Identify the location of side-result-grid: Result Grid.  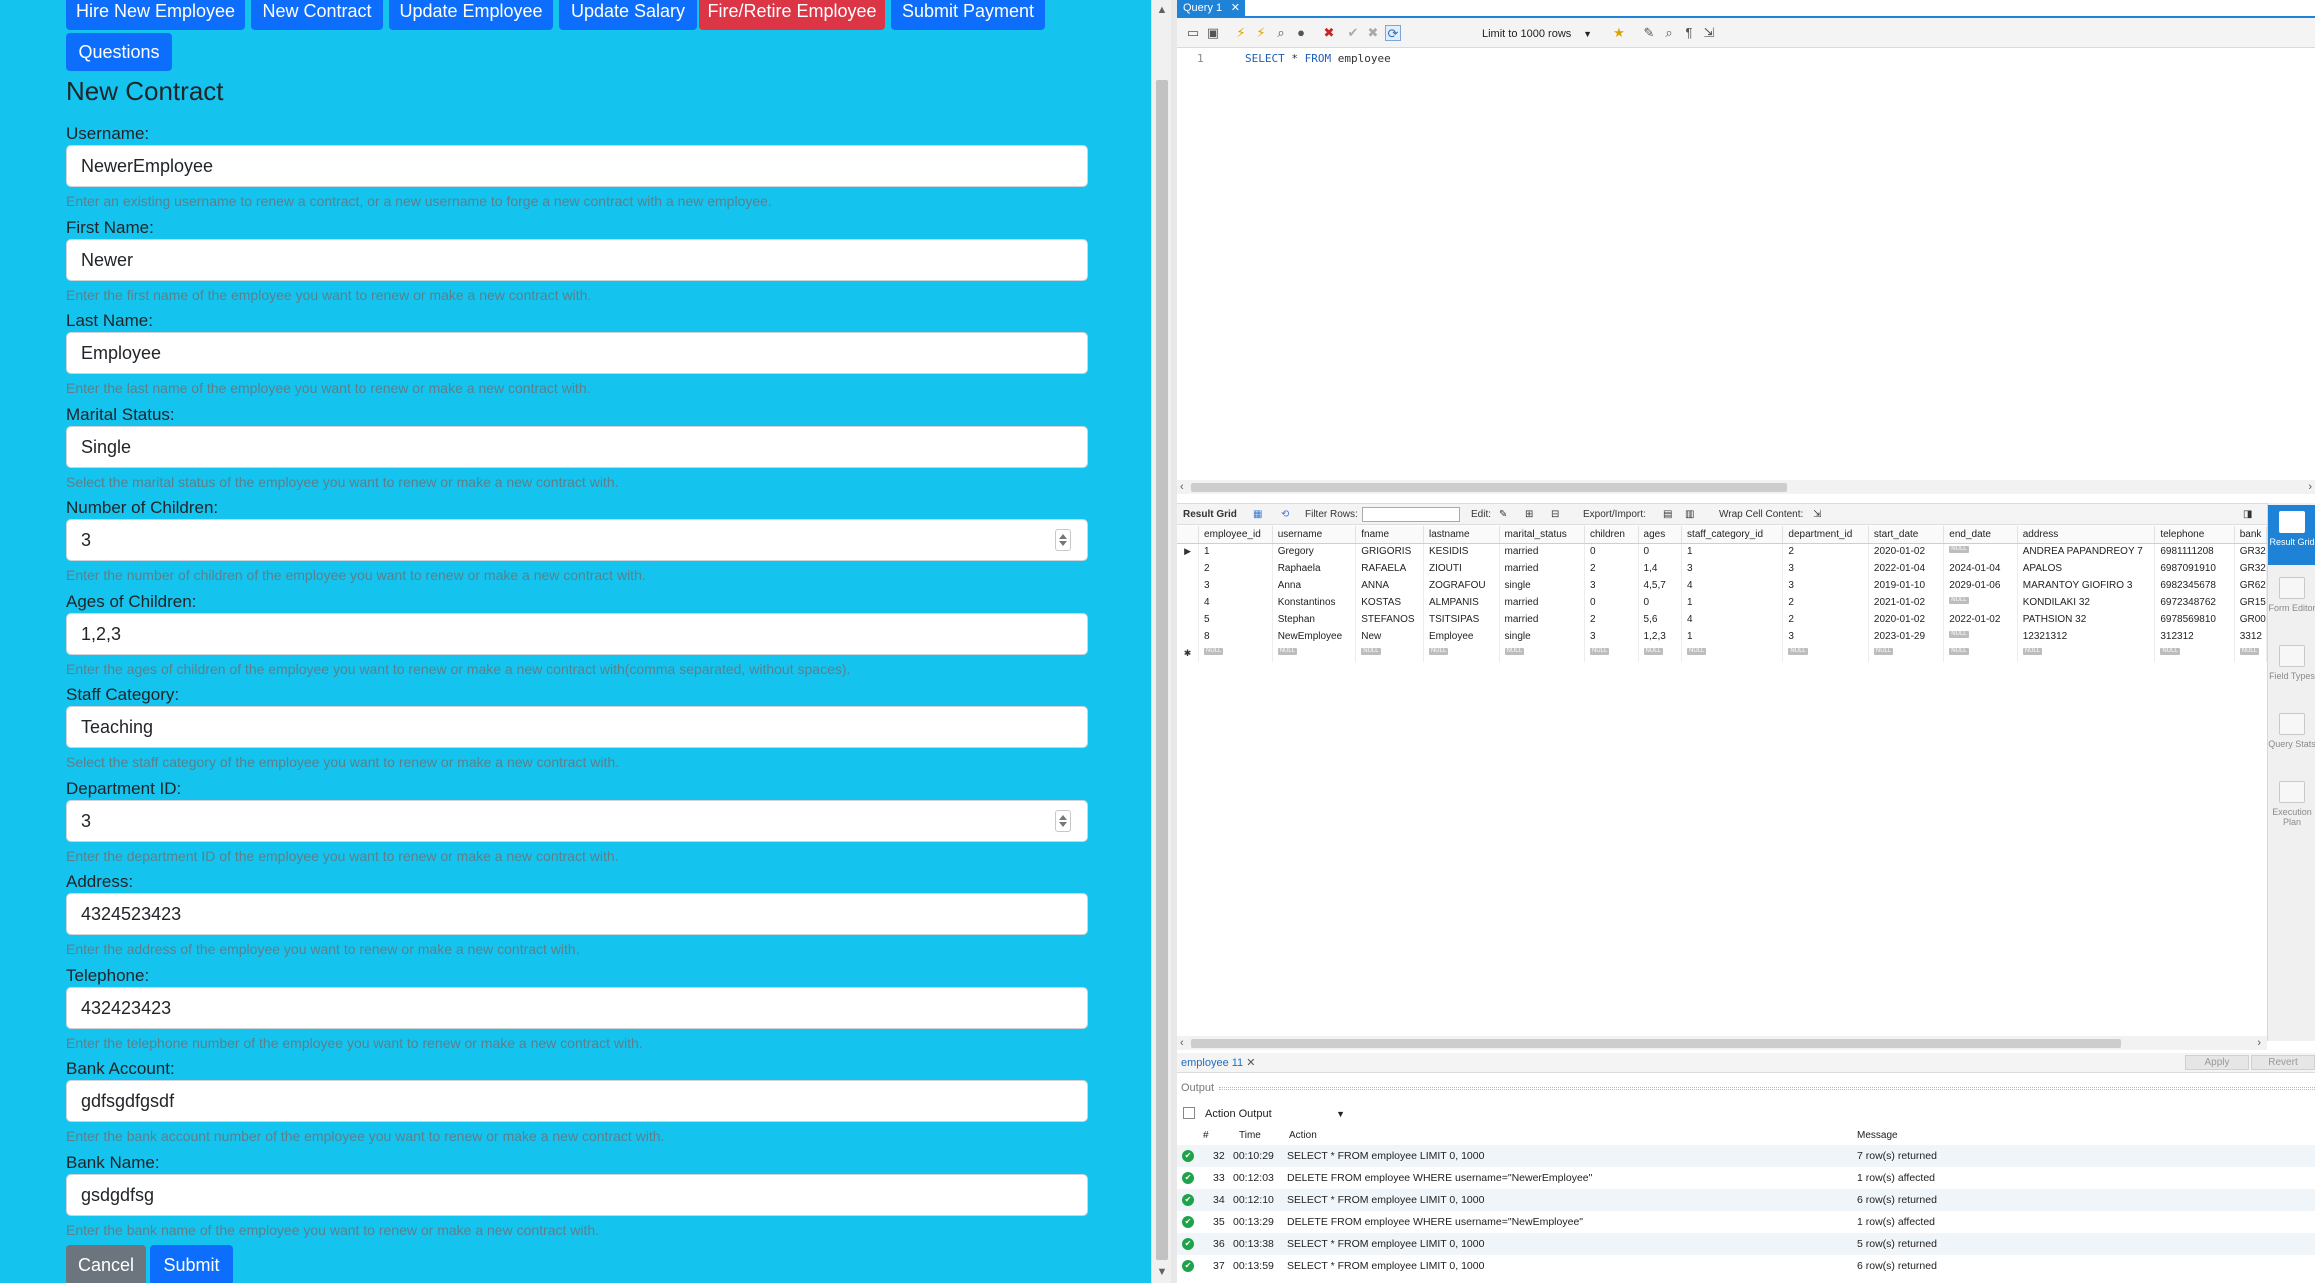
(2291, 535).